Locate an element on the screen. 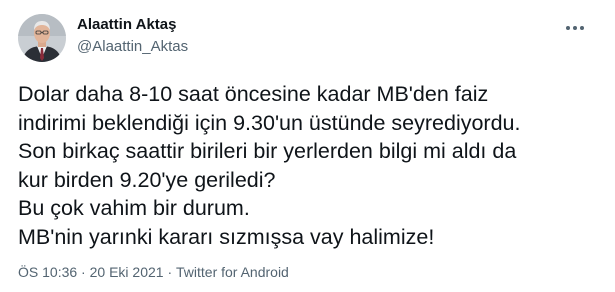  author-handle: @Alaattin_Aktas is located at coordinates (132, 47).